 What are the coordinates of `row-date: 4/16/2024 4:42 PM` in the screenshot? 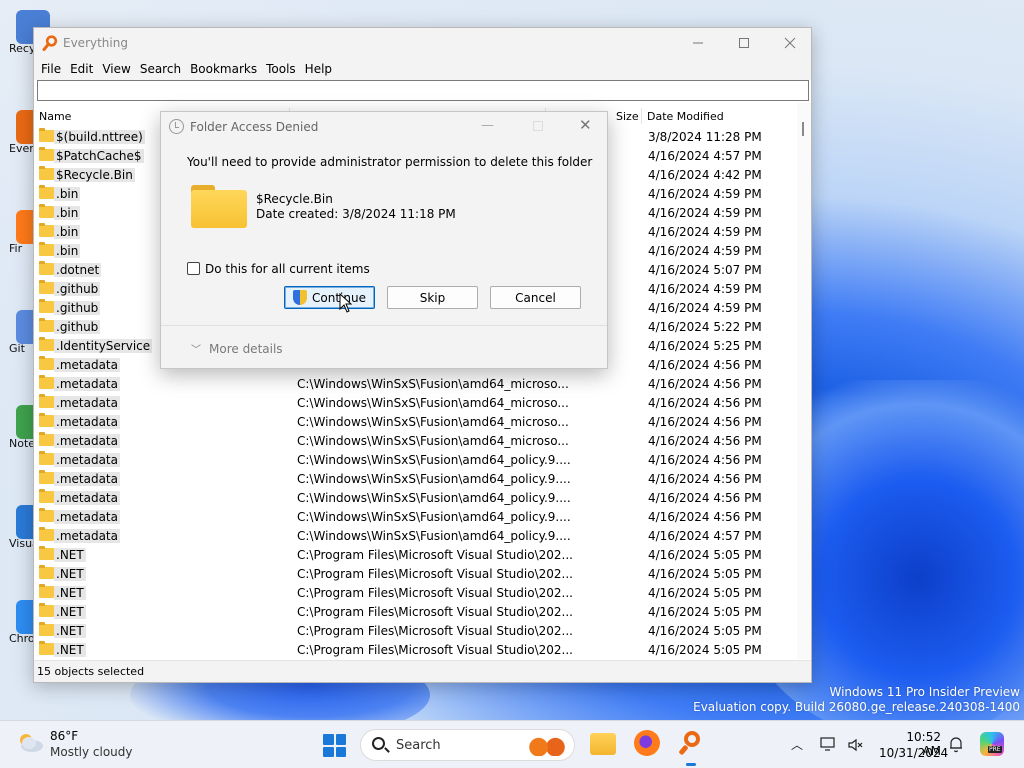 It's located at (705, 175).